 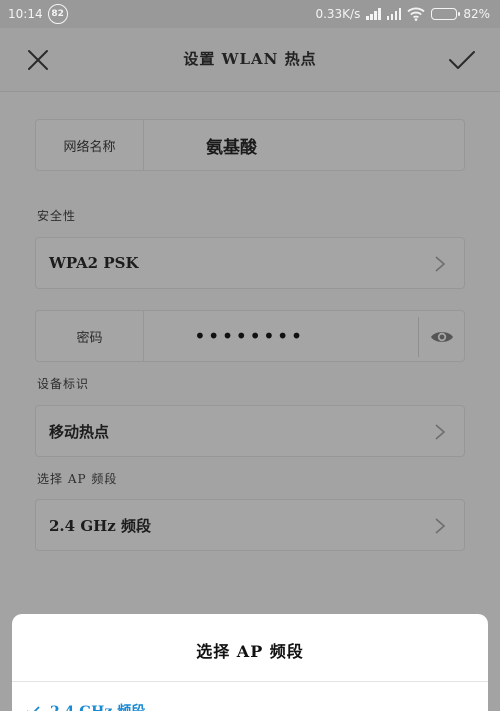 I want to click on confirm-button, so click(x=462, y=60).